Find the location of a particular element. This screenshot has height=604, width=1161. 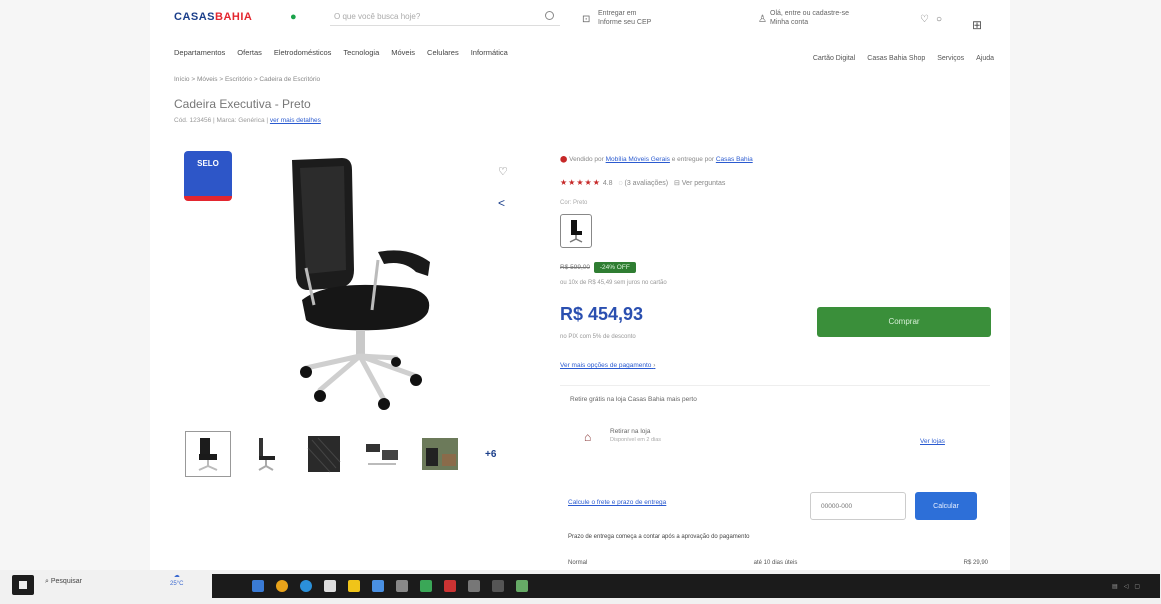

weather-temp: 25°C is located at coordinates (177, 584).